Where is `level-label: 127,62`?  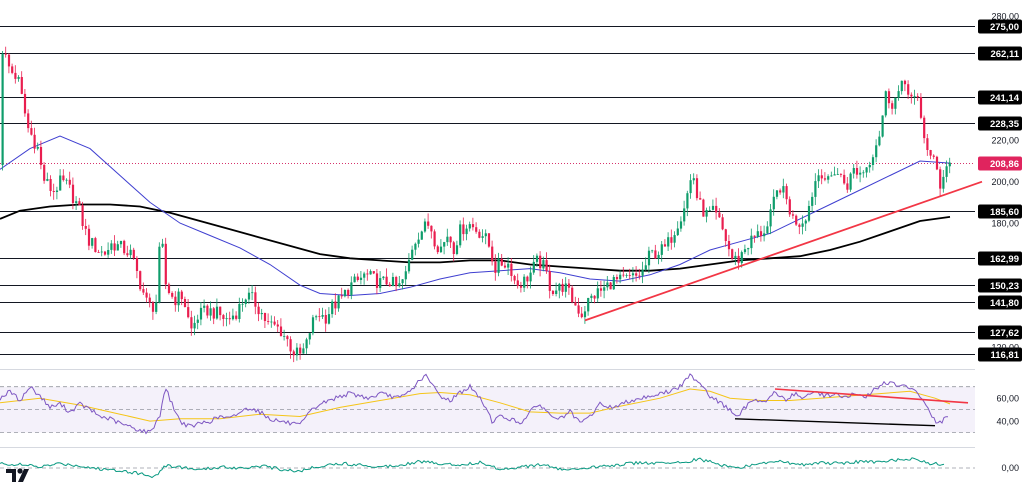
level-label: 127,62 is located at coordinates (1004, 333).